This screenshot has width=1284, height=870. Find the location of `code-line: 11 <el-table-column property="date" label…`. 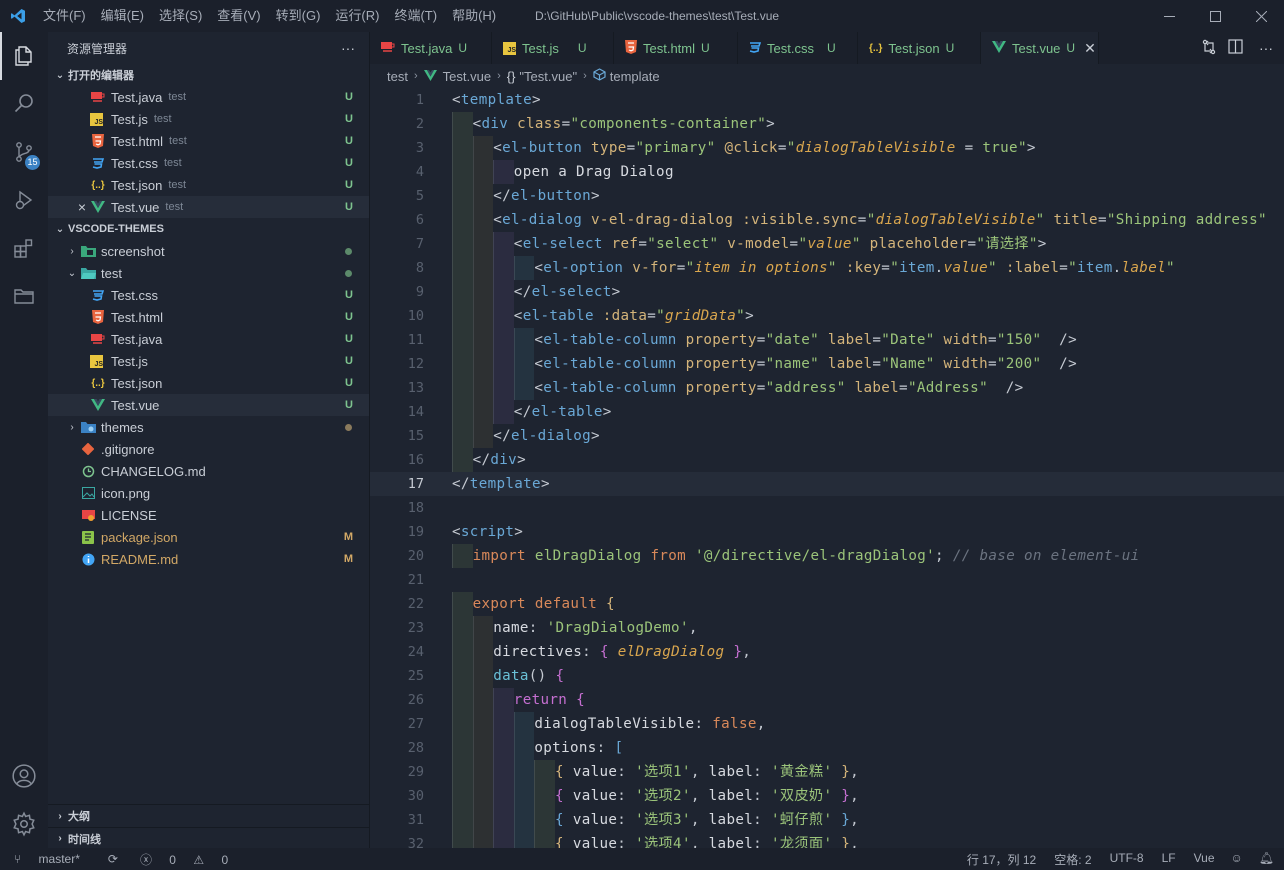

code-line: 11 <el-table-column property="date" label… is located at coordinates (827, 340).